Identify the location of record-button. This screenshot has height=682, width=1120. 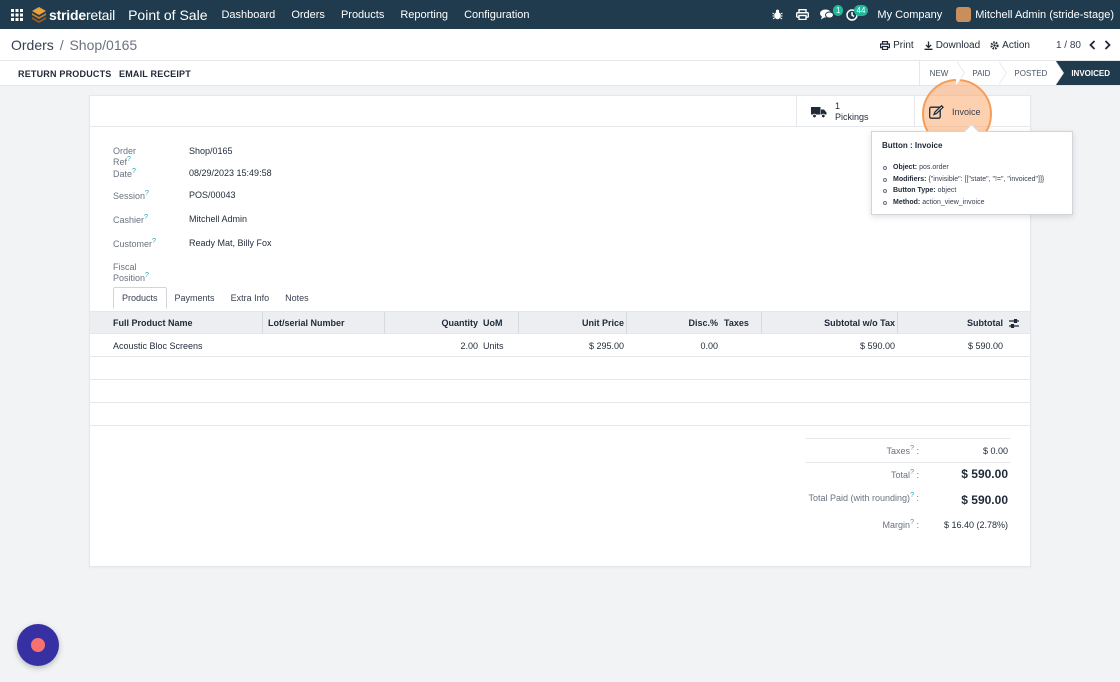
(38, 645).